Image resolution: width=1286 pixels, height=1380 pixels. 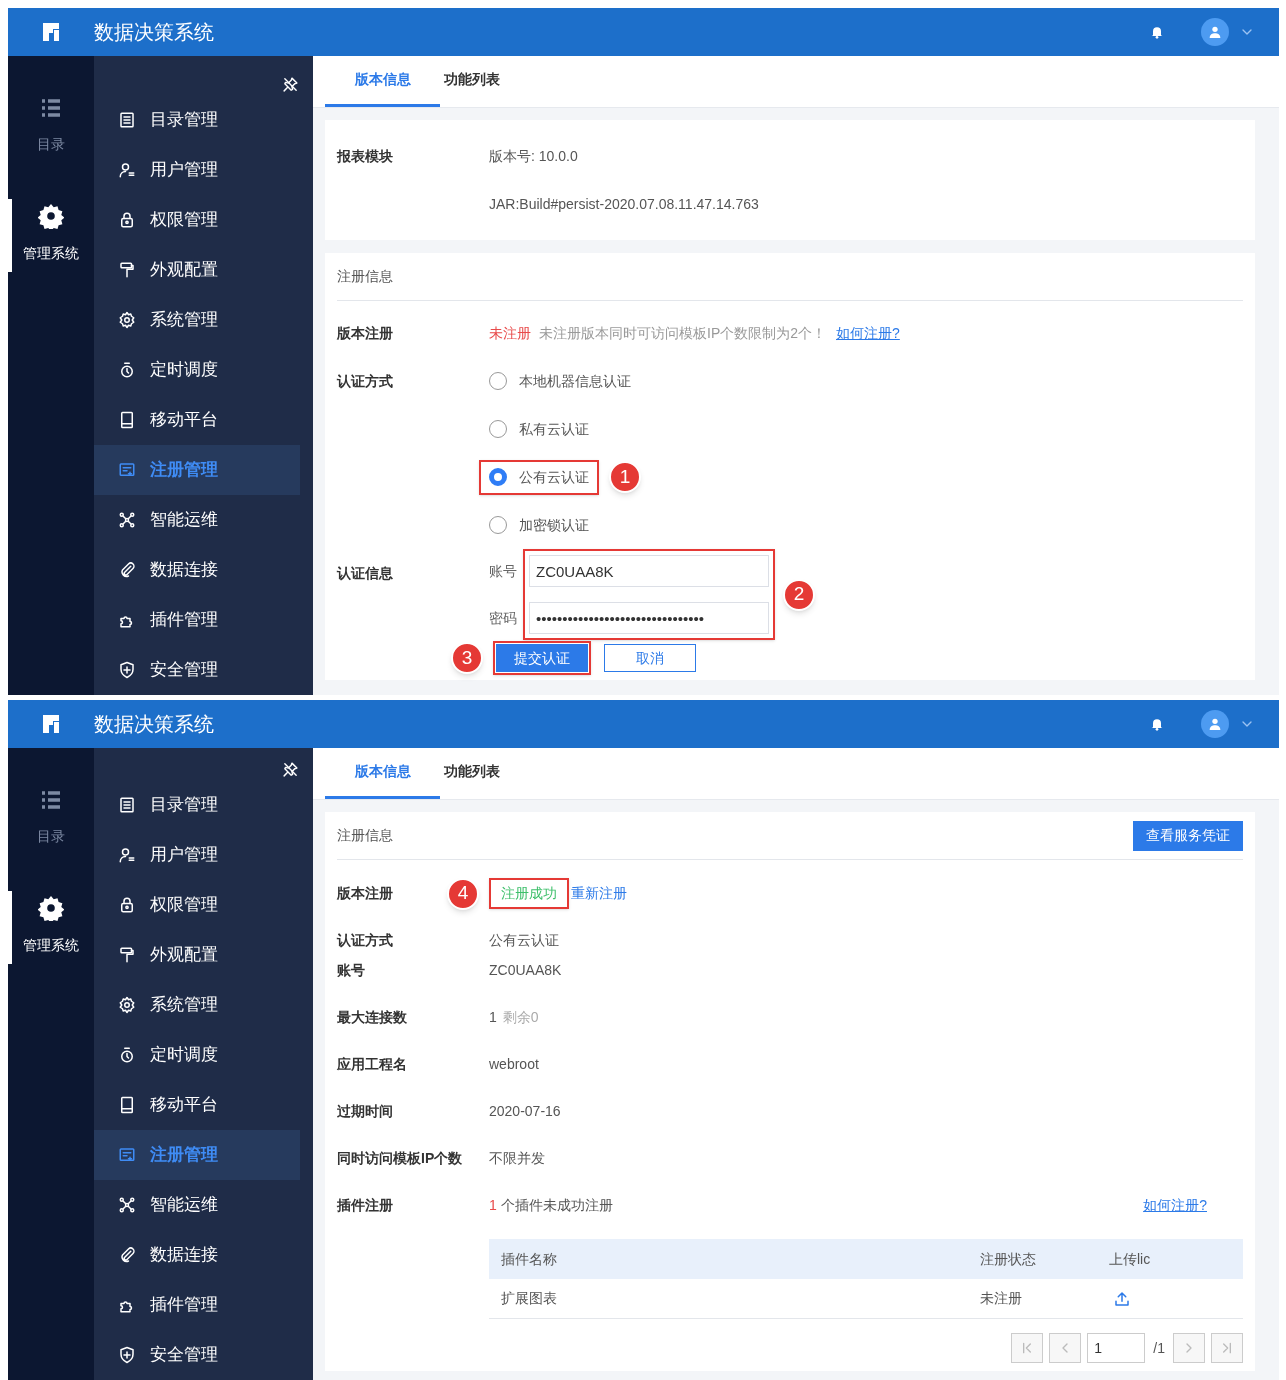 I want to click on page-input: 1, so click(x=1116, y=1348).